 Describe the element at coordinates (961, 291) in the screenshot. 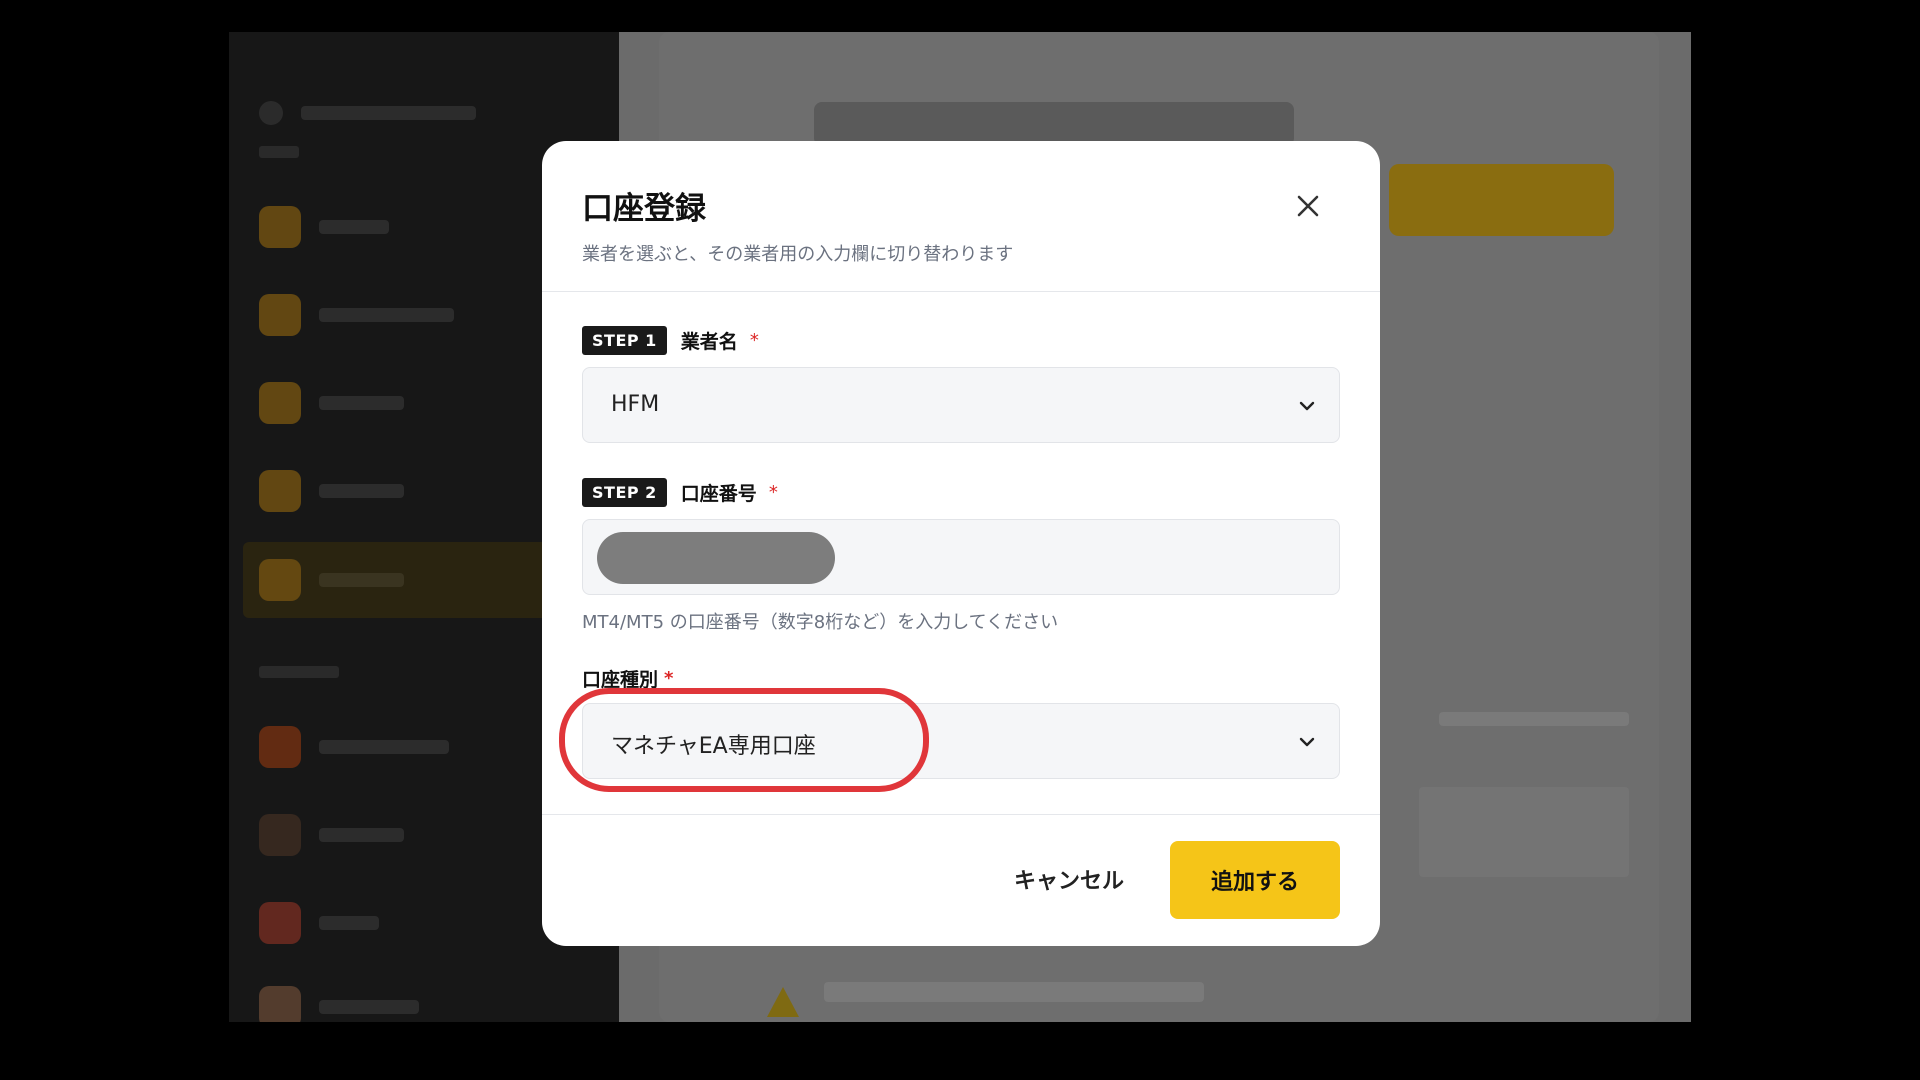

I see `header-divider` at that location.